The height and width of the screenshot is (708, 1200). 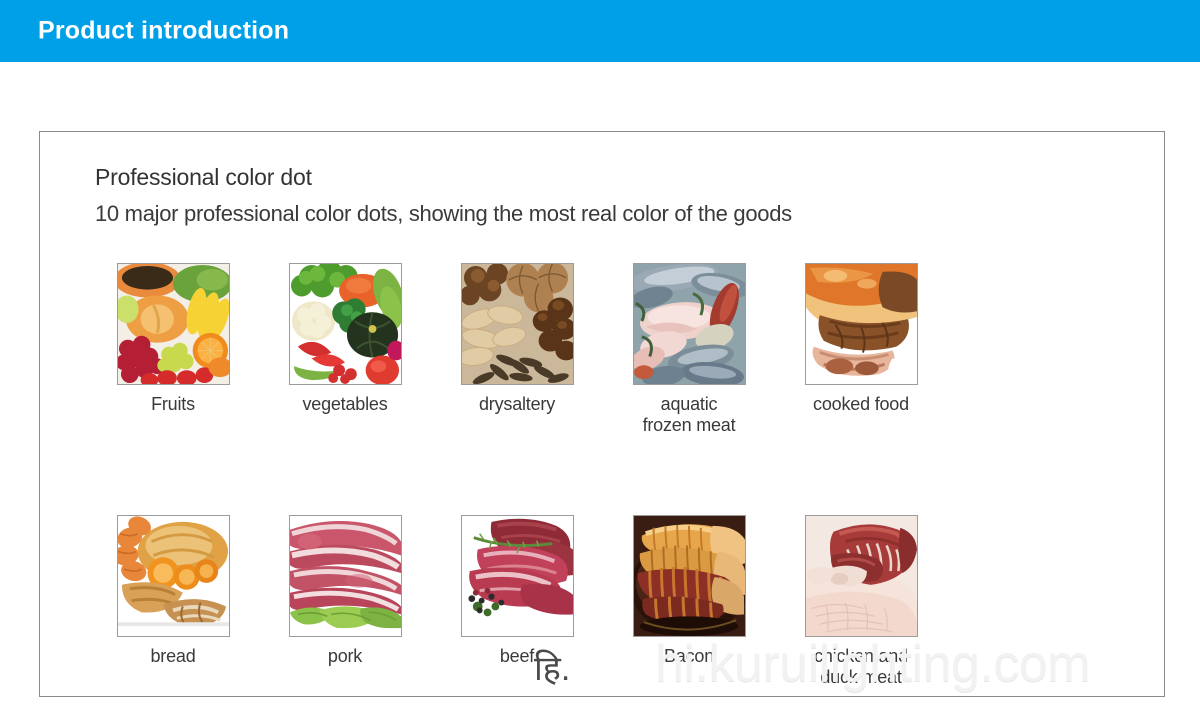 I want to click on drysaltery-photo, so click(x=517, y=324).